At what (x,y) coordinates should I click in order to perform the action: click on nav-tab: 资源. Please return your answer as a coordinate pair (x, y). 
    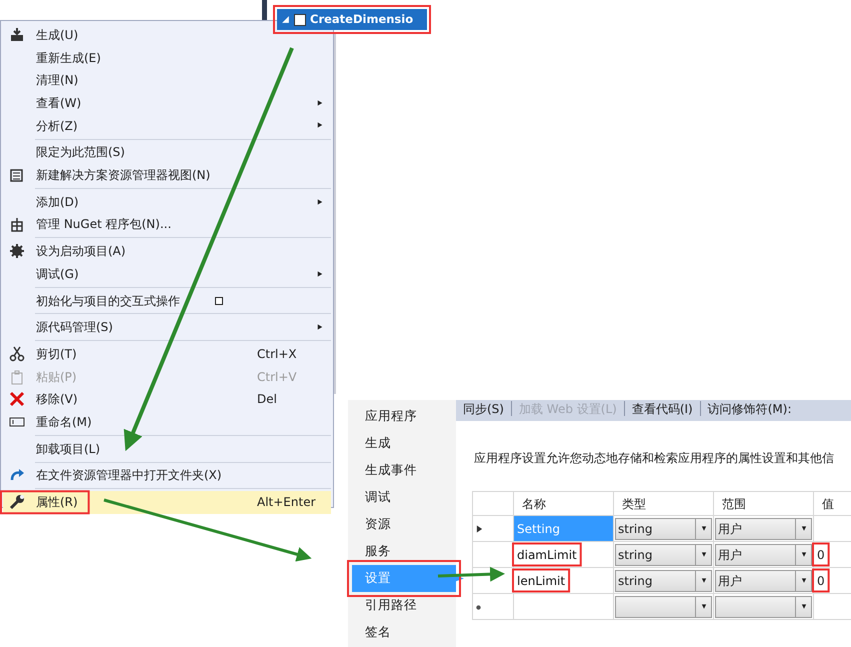
    Looking at the image, I should click on (402, 524).